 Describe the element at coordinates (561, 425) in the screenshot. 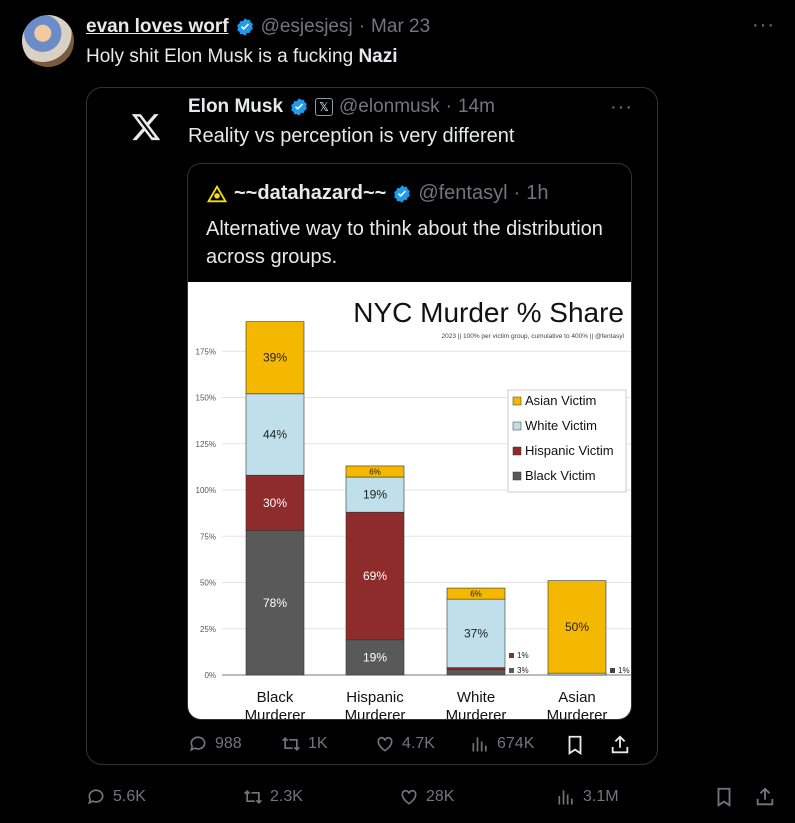

I see `legend-label: White Victim` at that location.